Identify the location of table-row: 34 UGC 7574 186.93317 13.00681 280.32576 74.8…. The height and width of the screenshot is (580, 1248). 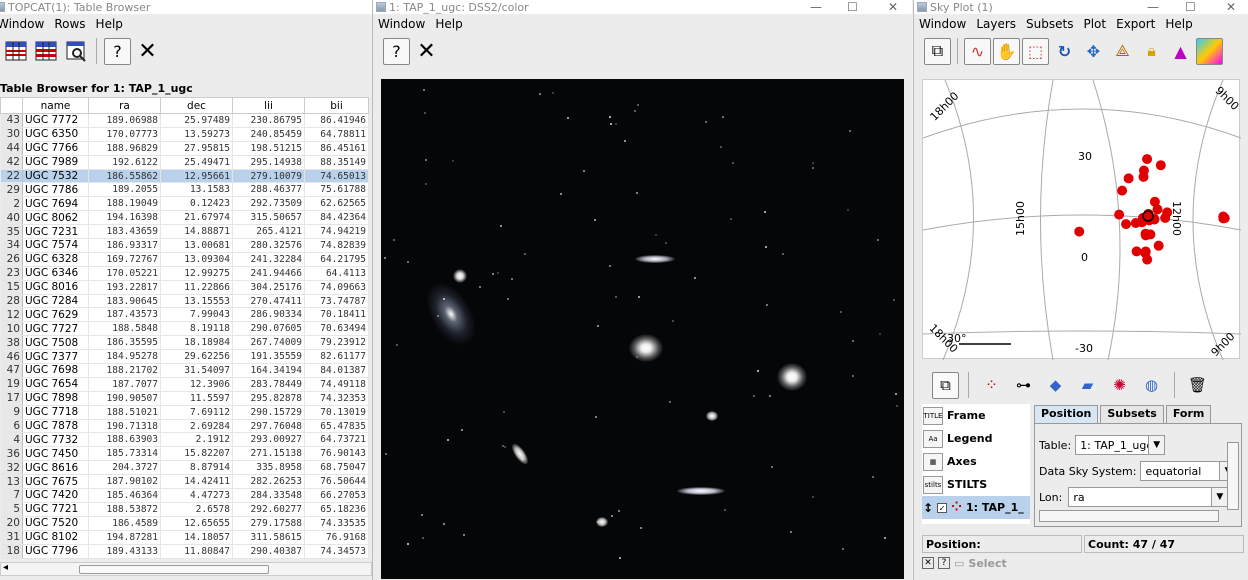
(184, 245).